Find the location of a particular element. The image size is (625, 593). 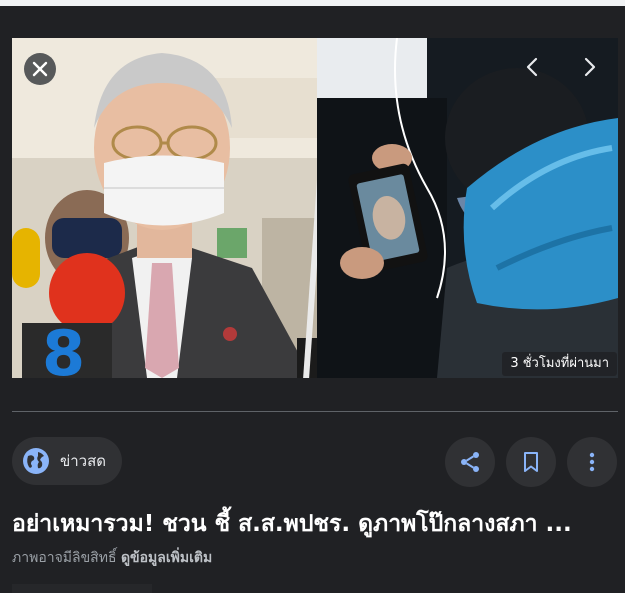

svg-text: 8 is located at coordinates (63, 347).